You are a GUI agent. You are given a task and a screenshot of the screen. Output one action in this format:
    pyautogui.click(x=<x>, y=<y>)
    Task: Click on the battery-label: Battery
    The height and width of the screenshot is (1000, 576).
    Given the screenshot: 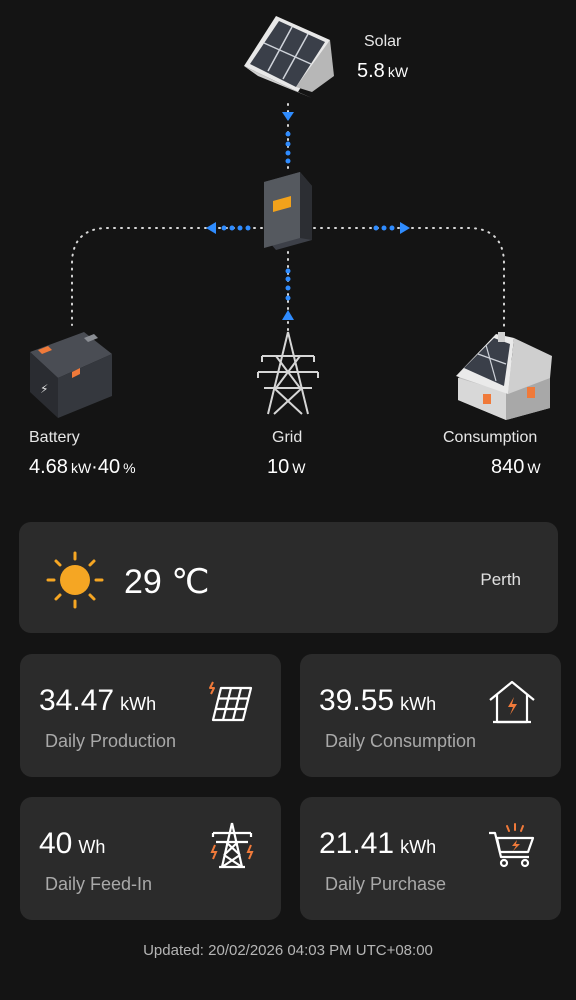 What is the action you would take?
    pyautogui.click(x=54, y=437)
    